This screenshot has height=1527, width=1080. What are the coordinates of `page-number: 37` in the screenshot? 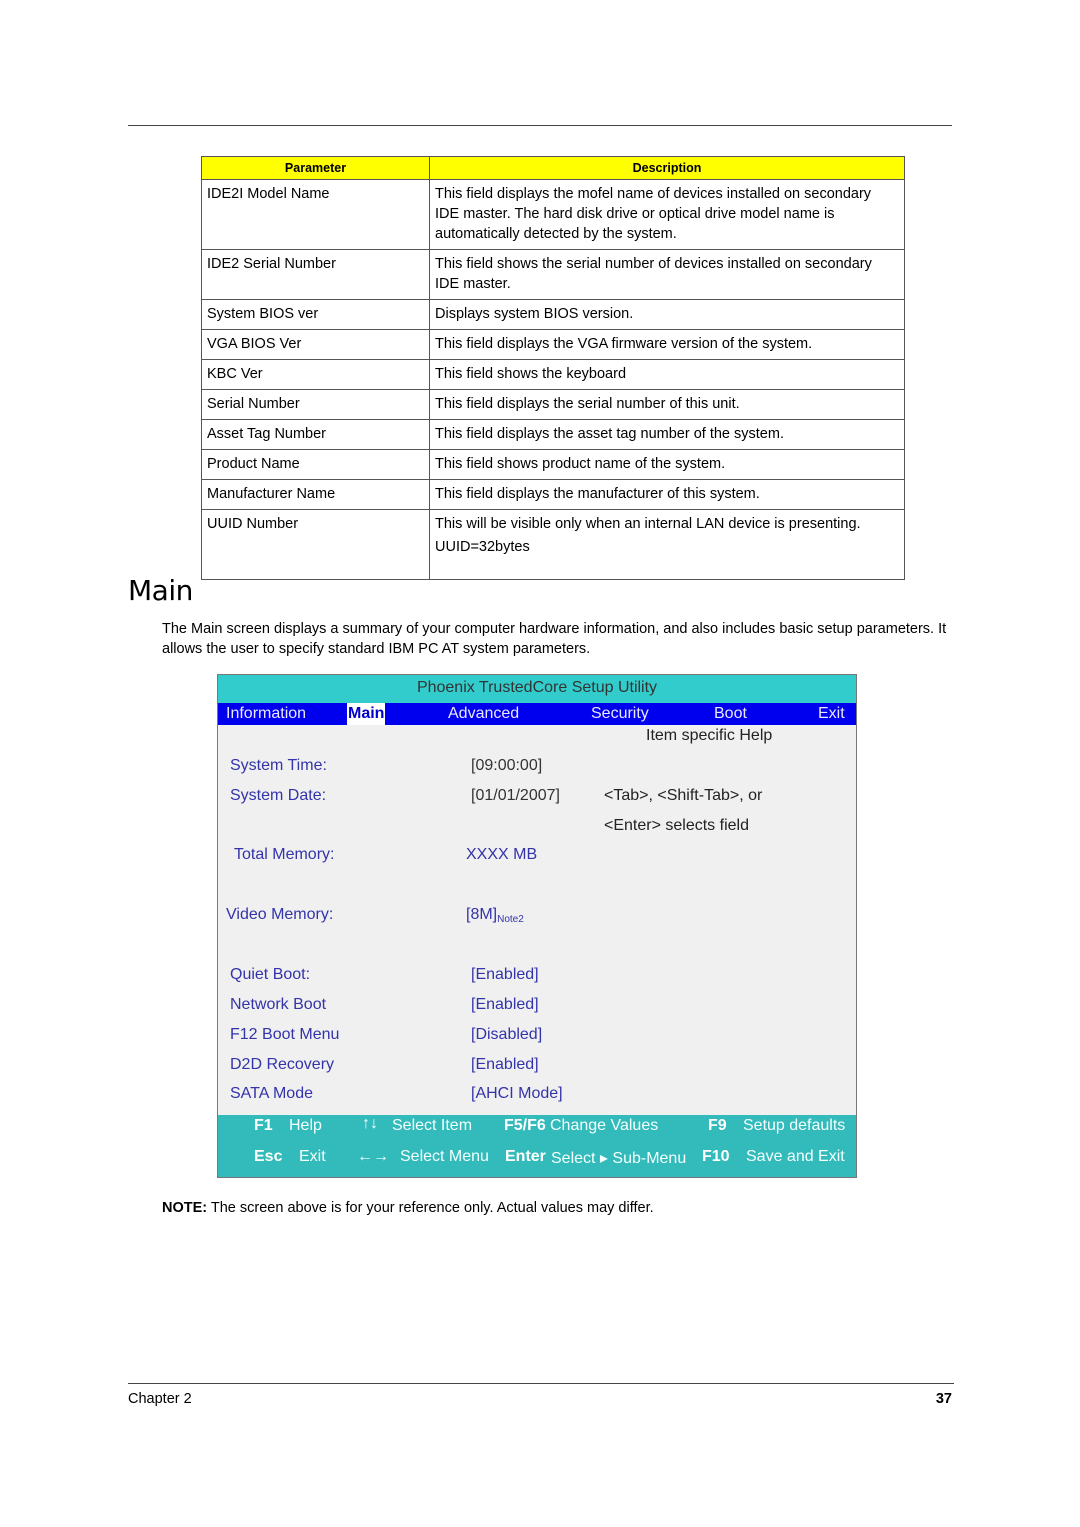 It's located at (943, 1399).